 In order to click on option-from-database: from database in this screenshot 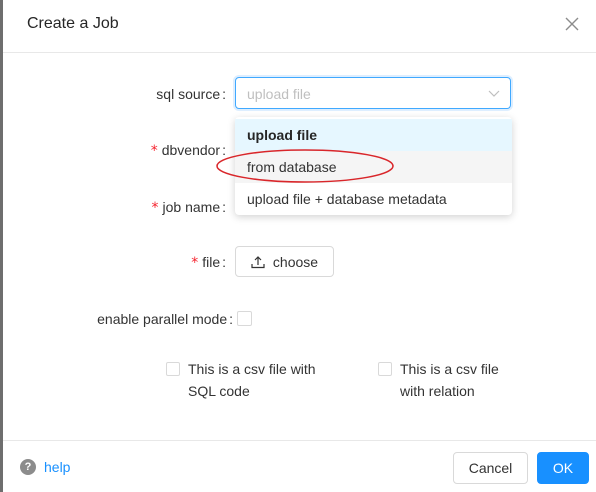, I will do `click(373, 167)`.